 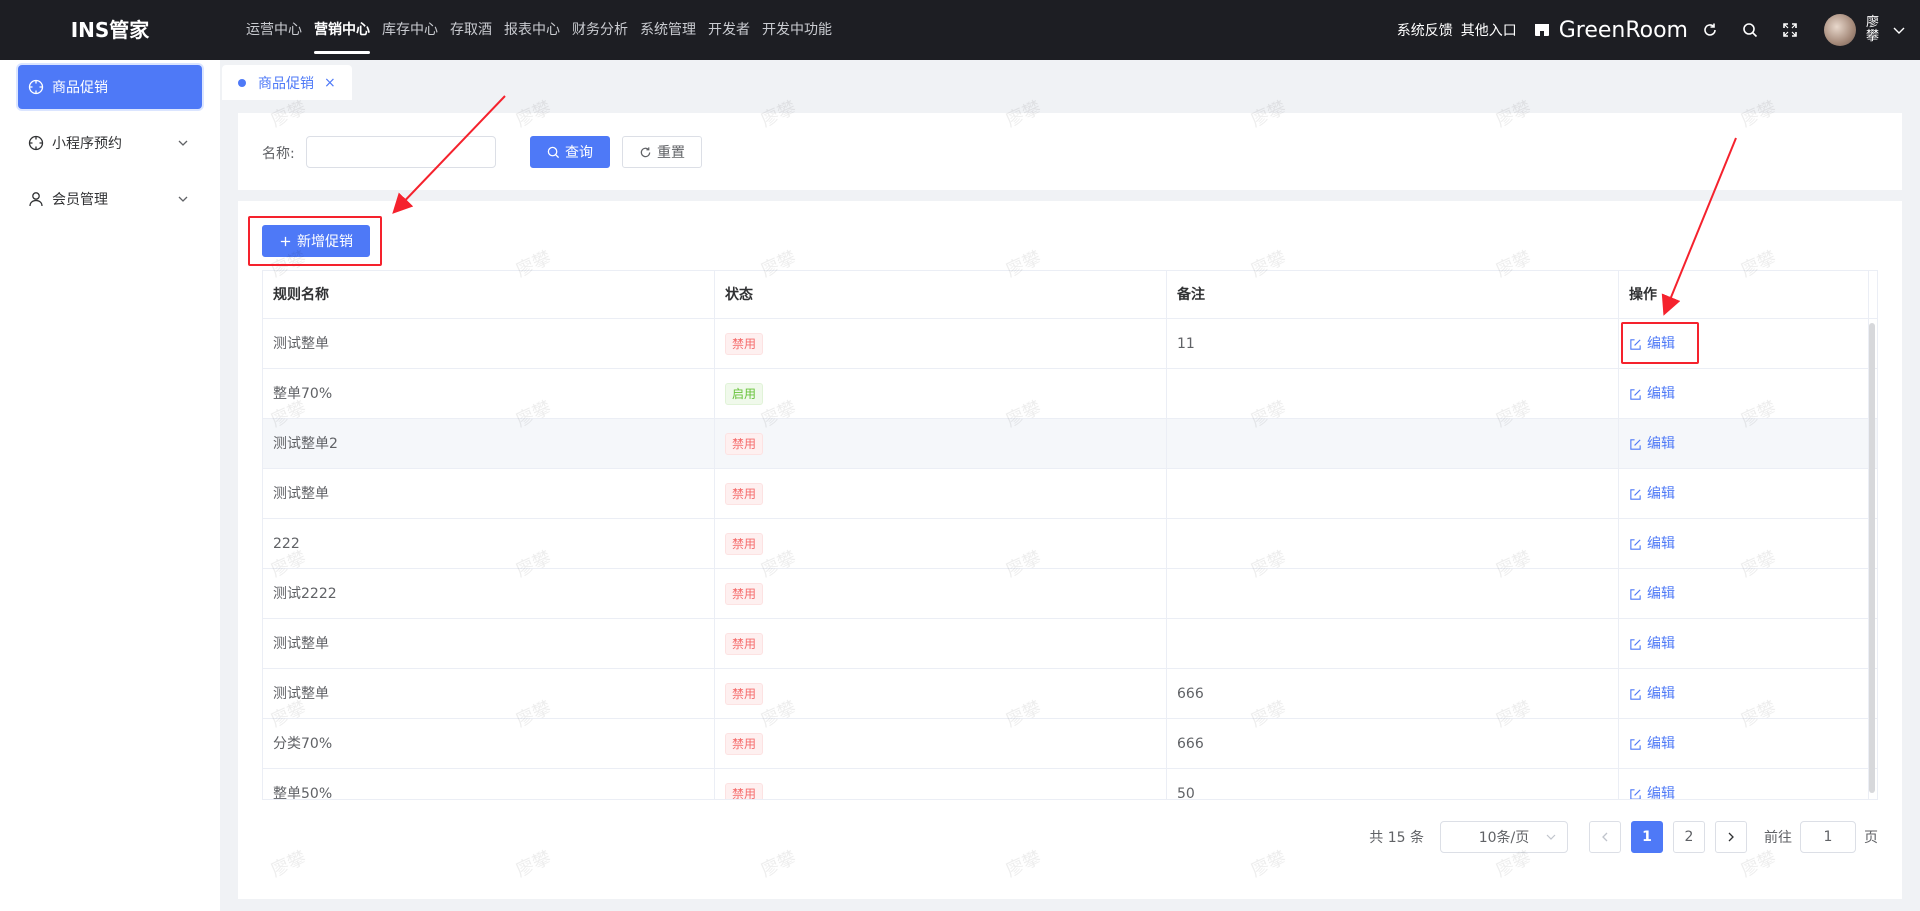 I want to click on search-icon, so click(x=1750, y=30).